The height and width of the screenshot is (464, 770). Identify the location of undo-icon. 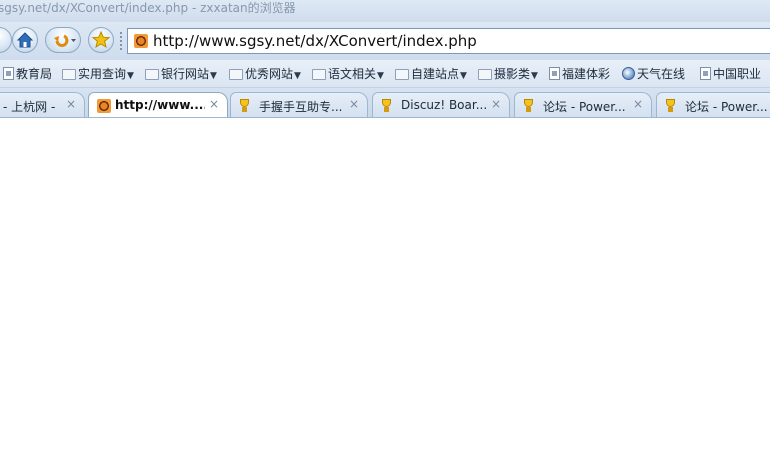
(65, 41).